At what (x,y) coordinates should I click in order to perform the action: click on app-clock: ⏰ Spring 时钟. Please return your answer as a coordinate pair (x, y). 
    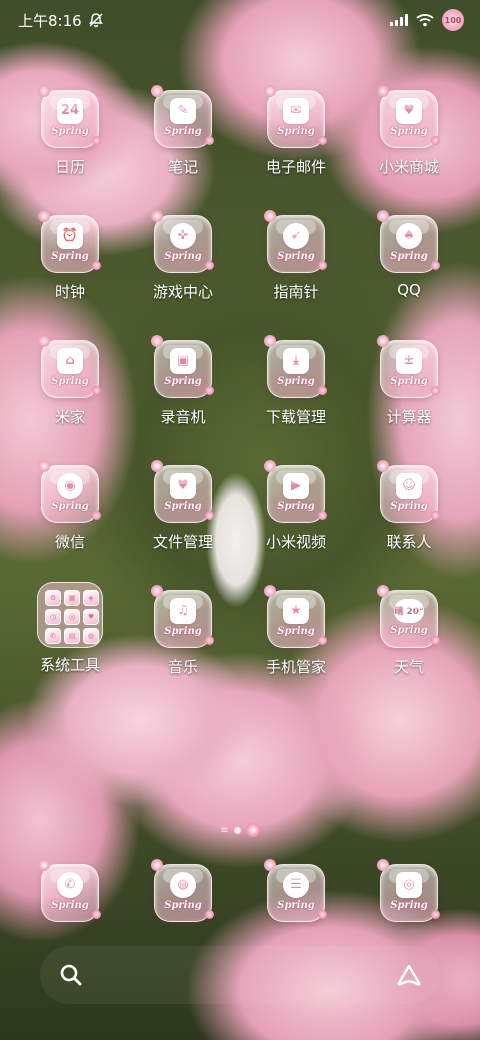
    Looking at the image, I should click on (70, 267).